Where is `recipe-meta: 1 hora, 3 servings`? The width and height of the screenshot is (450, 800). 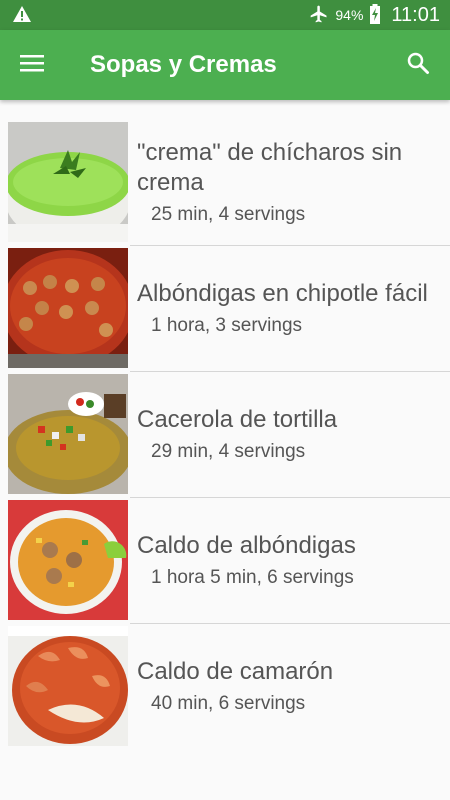
recipe-meta: 1 hora, 3 servings is located at coordinates (227, 325).